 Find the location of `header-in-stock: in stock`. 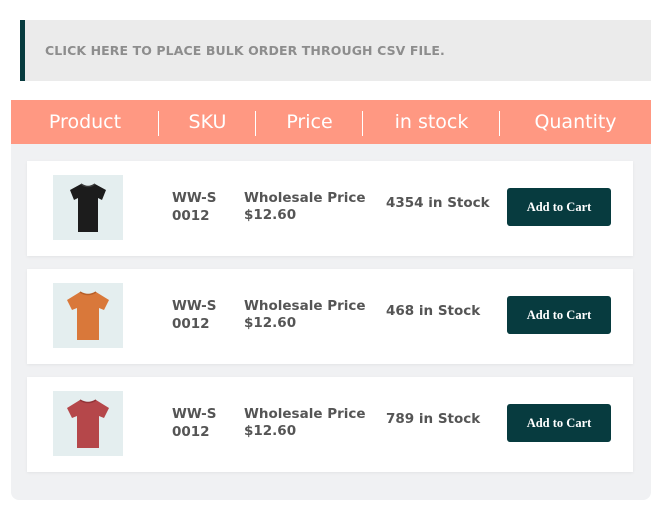

header-in-stock: in stock is located at coordinates (431, 122).